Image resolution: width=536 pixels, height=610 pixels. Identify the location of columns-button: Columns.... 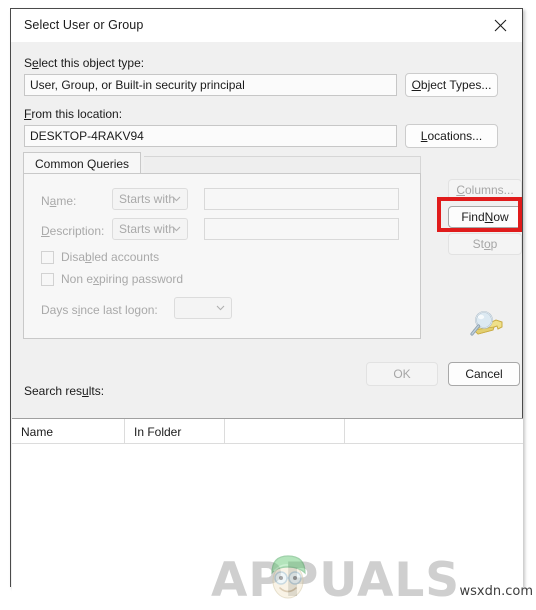
(485, 190).